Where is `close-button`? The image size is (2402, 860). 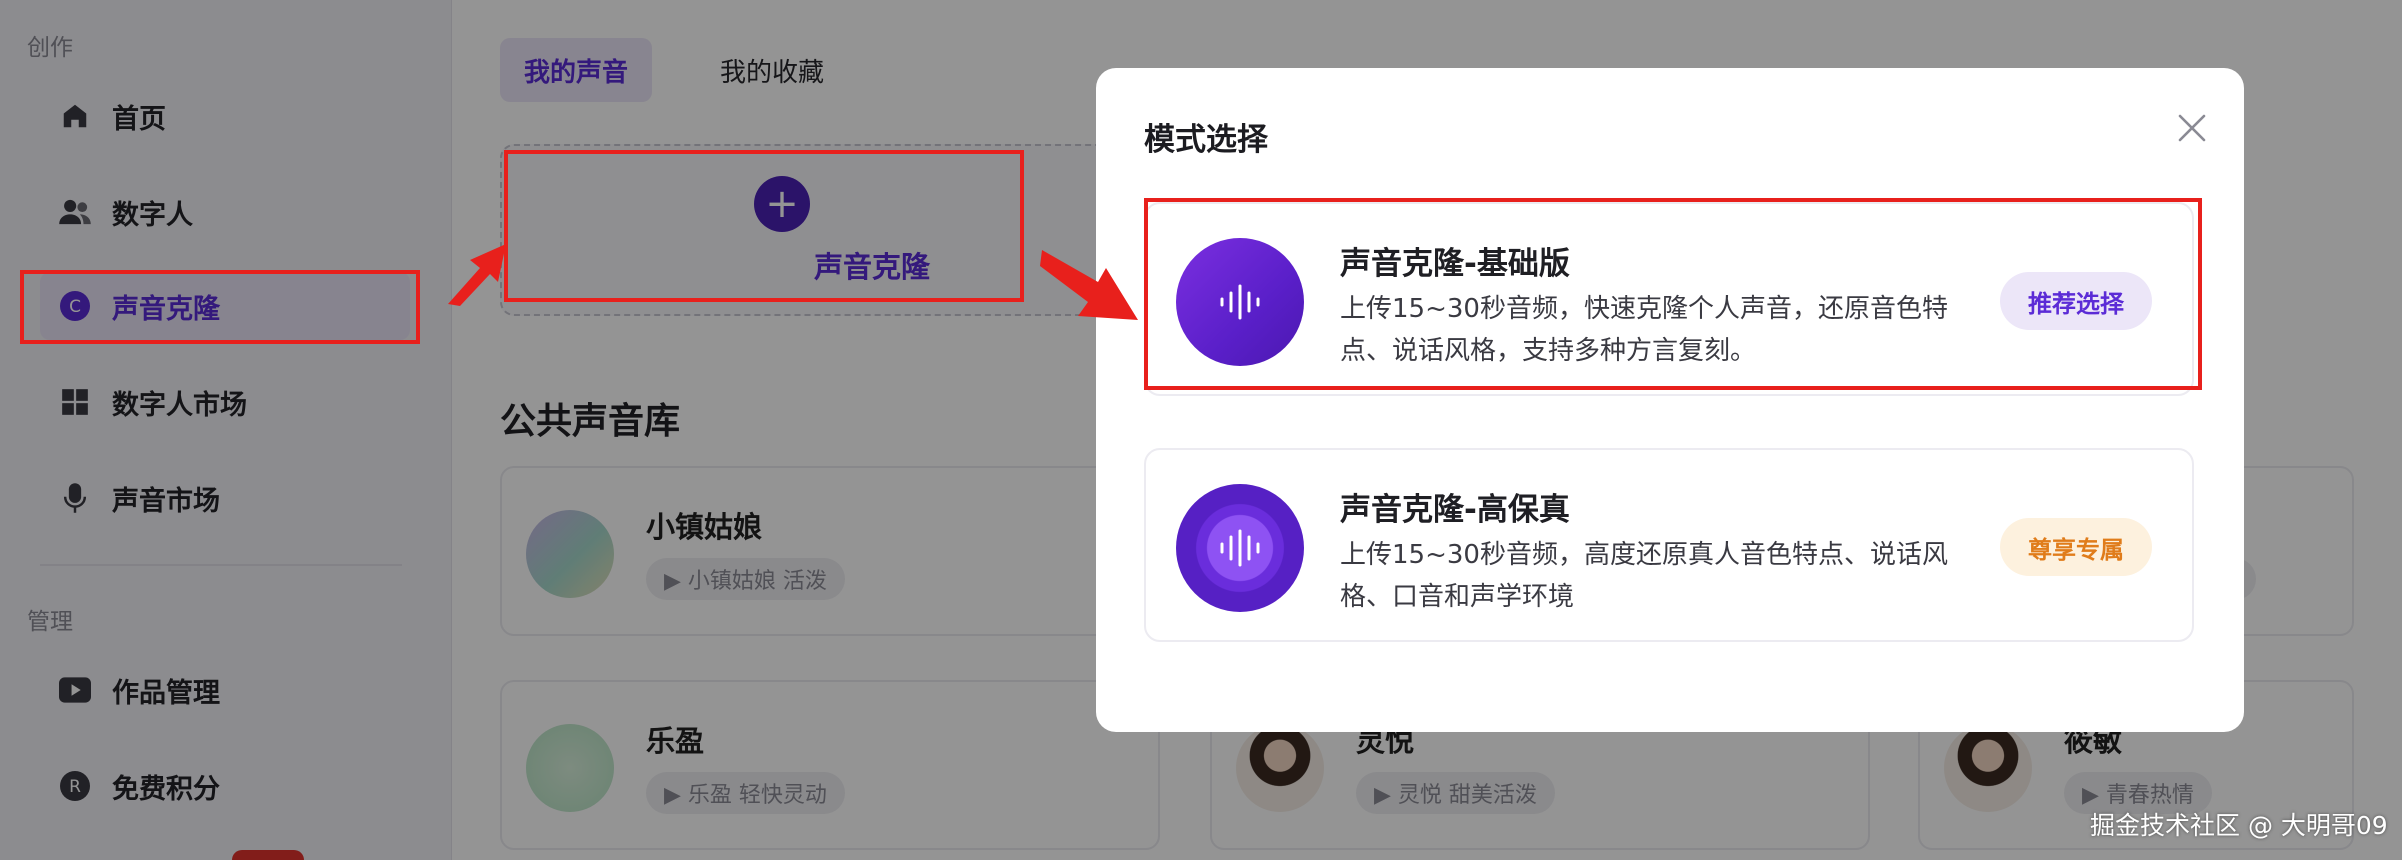
close-button is located at coordinates (2192, 128).